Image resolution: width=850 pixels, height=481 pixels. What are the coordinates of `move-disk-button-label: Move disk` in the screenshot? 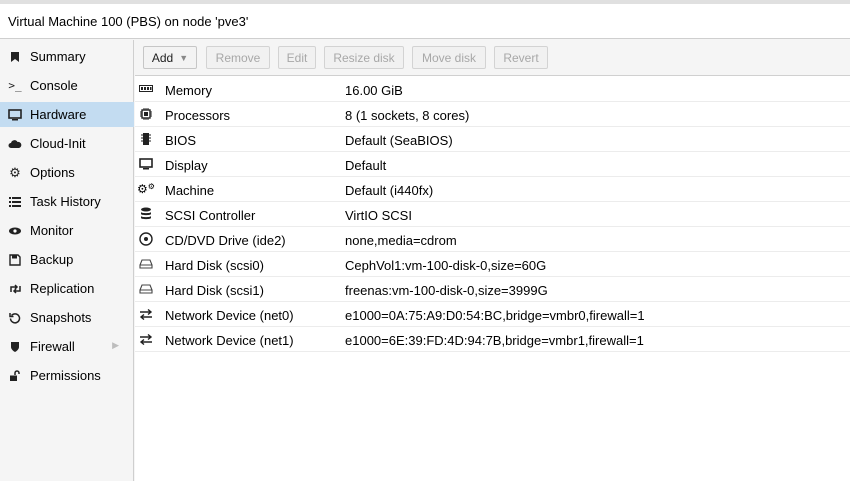 It's located at (449, 57).